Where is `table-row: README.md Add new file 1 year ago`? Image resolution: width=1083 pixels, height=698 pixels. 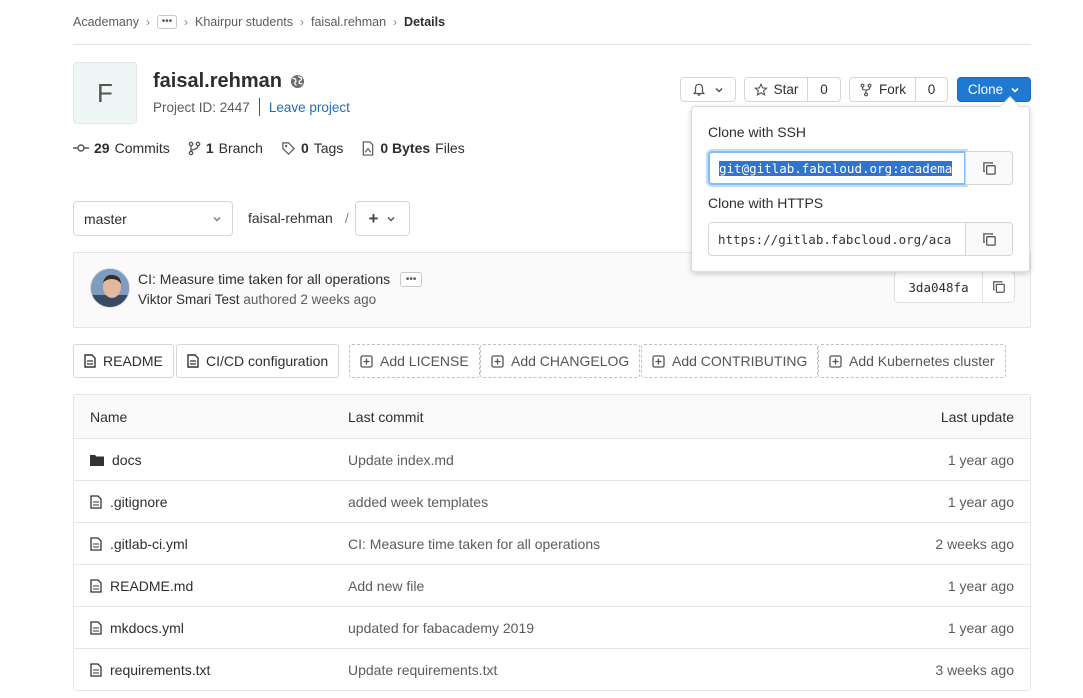
table-row: README.md Add new file 1 year ago is located at coordinates (552, 585).